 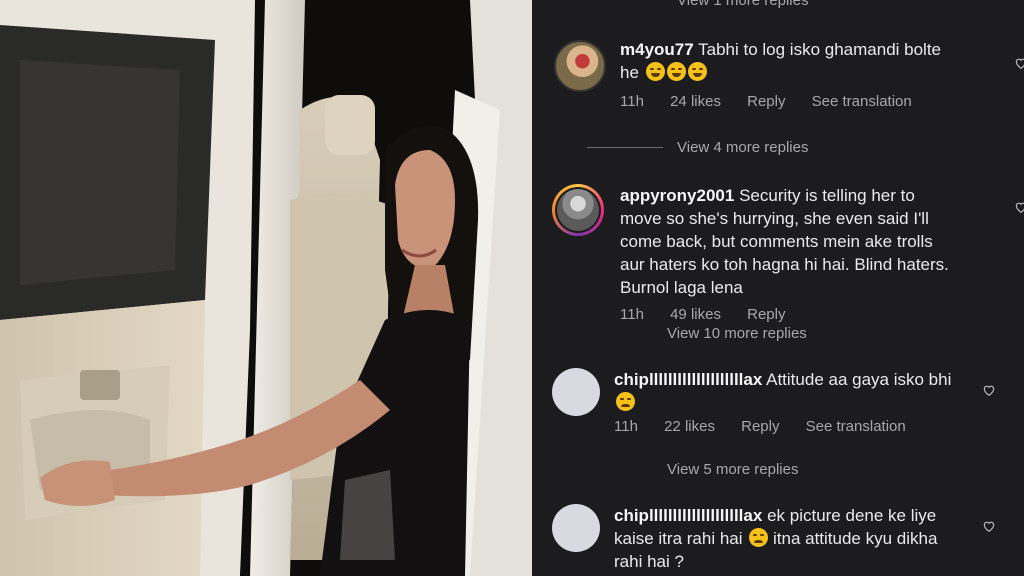 What do you see at coordinates (695, 314) in the screenshot?
I see `comment-likes: 49 likes` at bounding box center [695, 314].